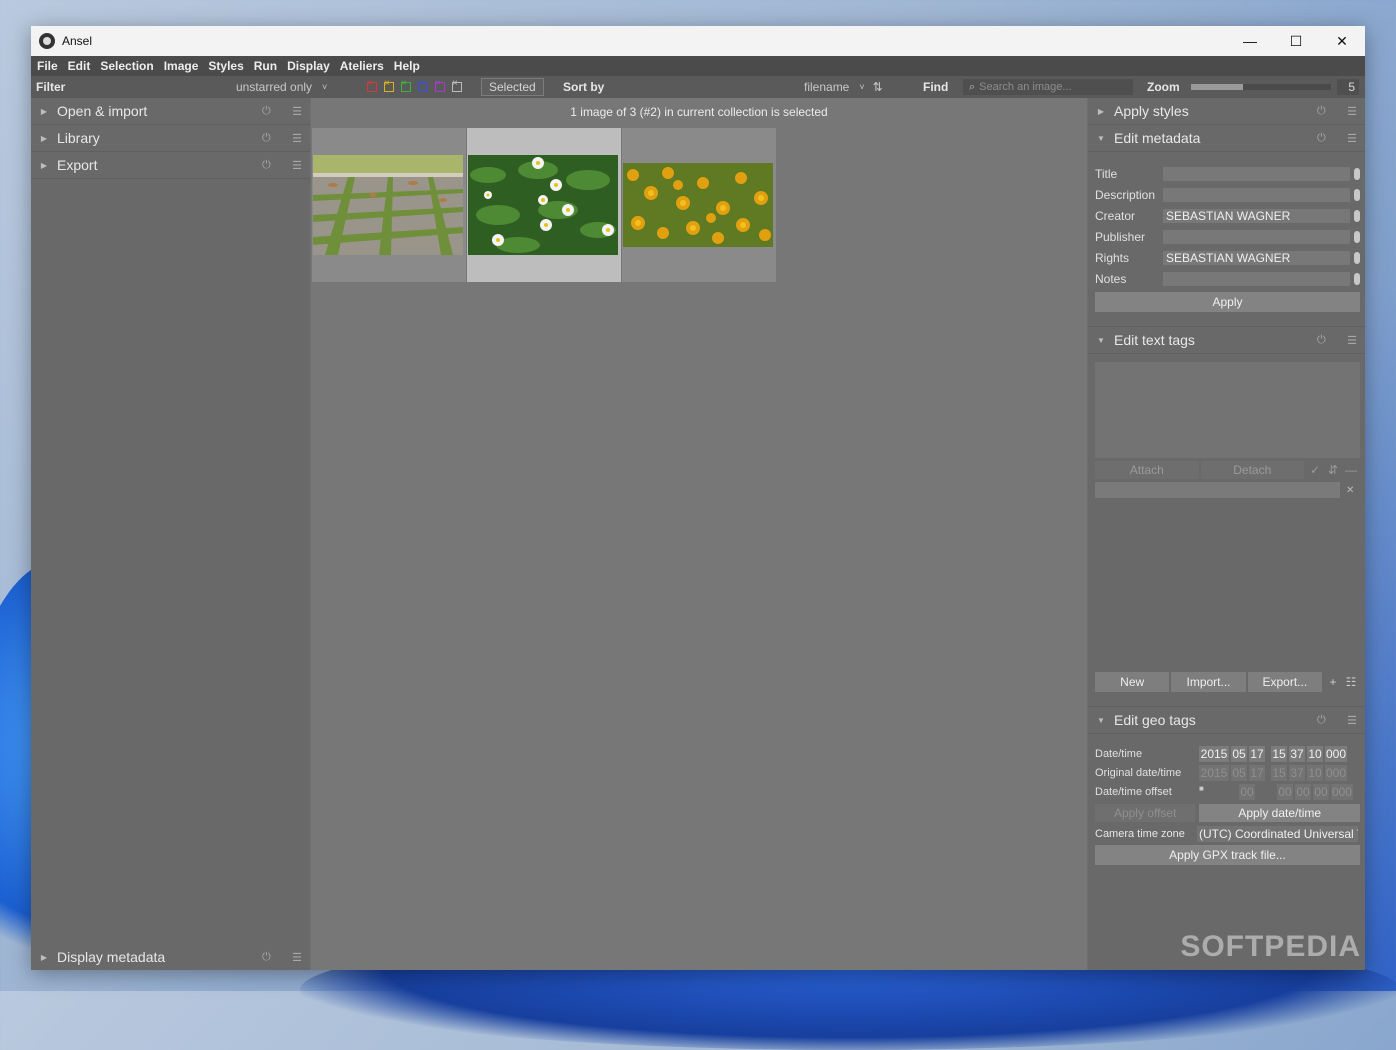 This screenshot has width=1396, height=1050. Describe the element at coordinates (372, 85) in the screenshot. I see `red-label-icon` at that location.